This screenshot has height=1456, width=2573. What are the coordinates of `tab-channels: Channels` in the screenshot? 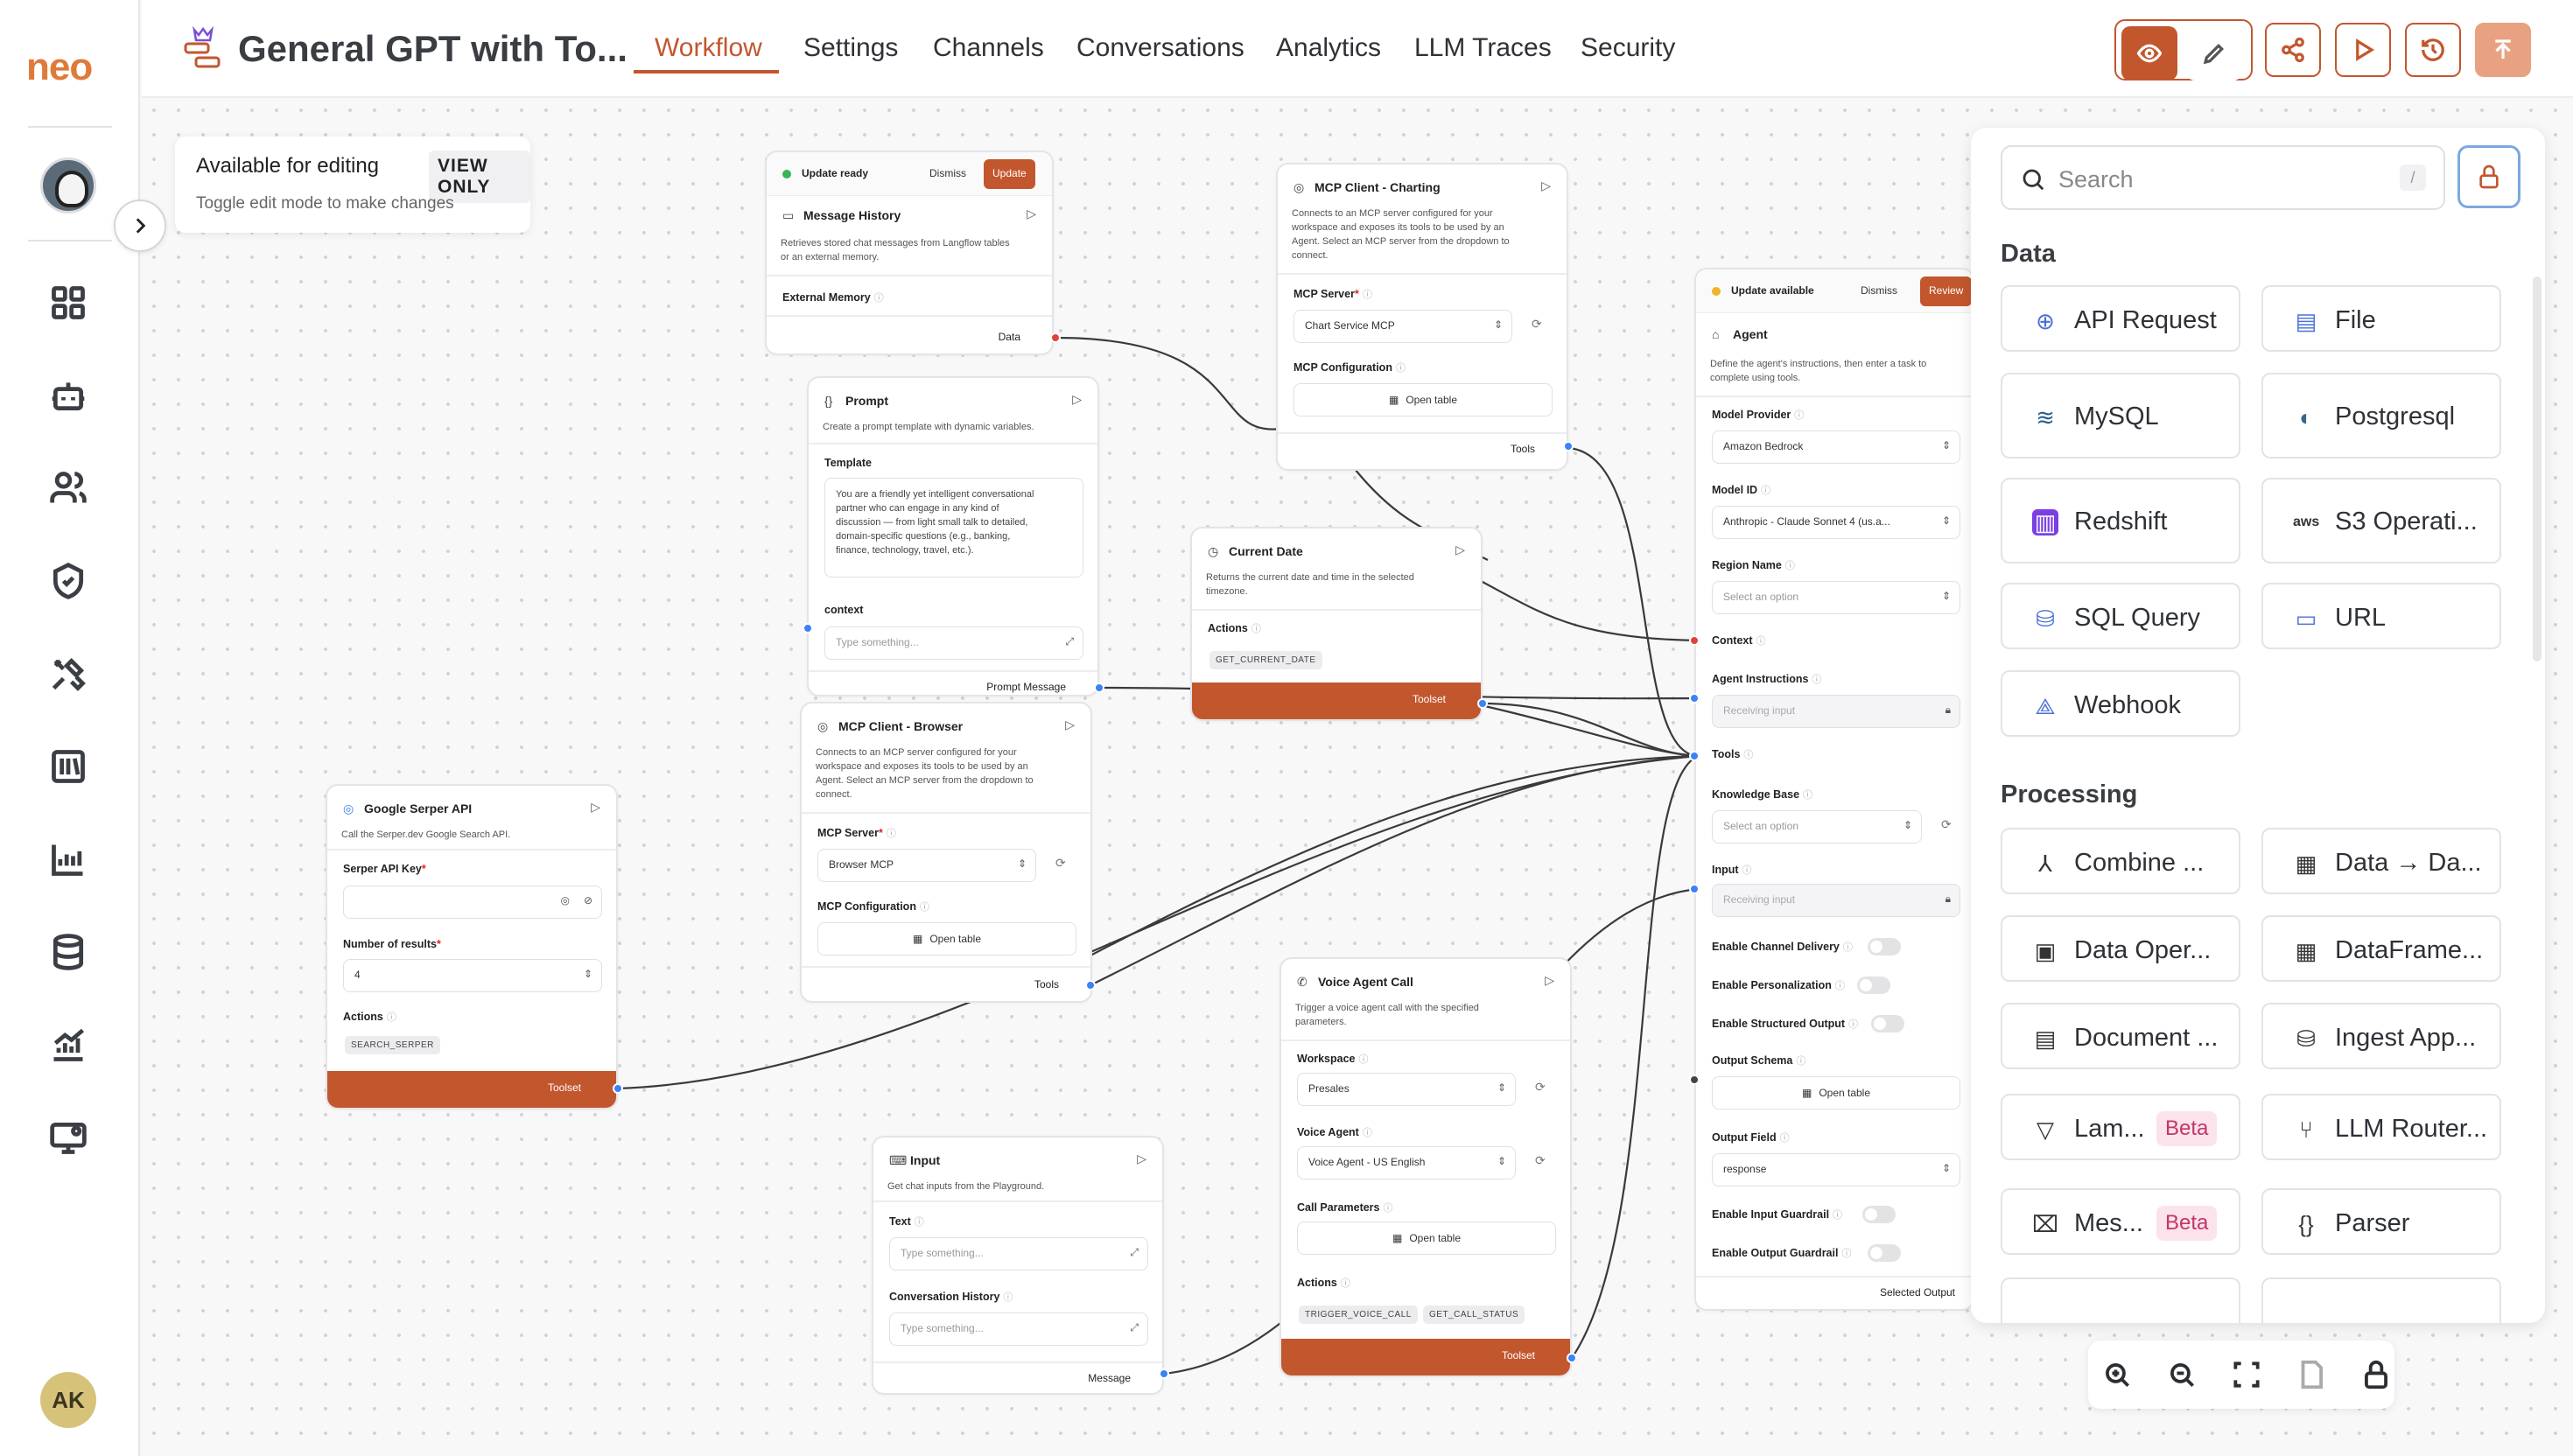 It's located at (988, 48).